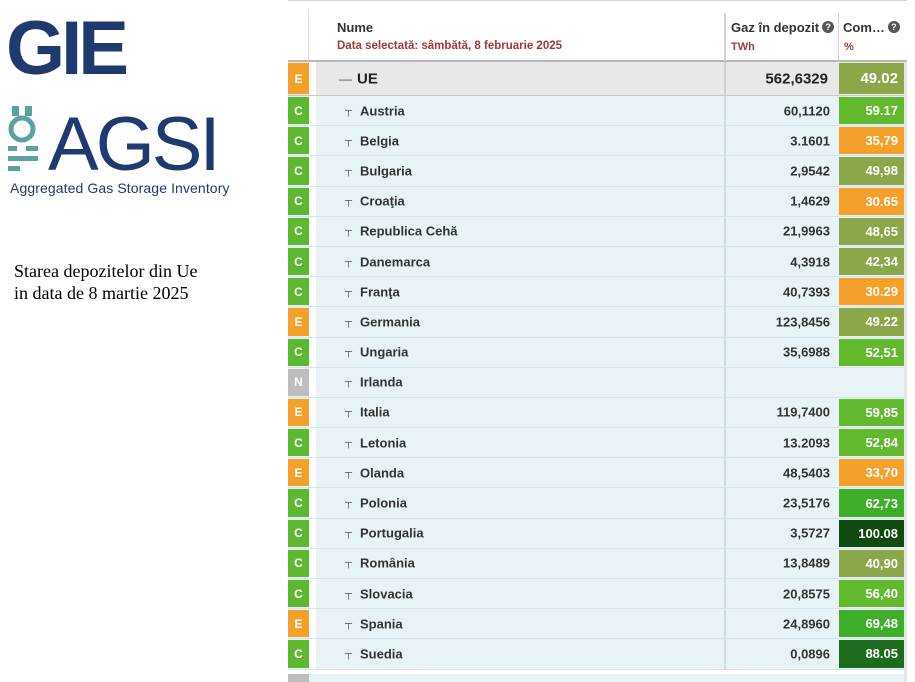 The width and height of the screenshot is (915, 682). What do you see at coordinates (381, 653) in the screenshot?
I see `row-name: Suedia` at bounding box center [381, 653].